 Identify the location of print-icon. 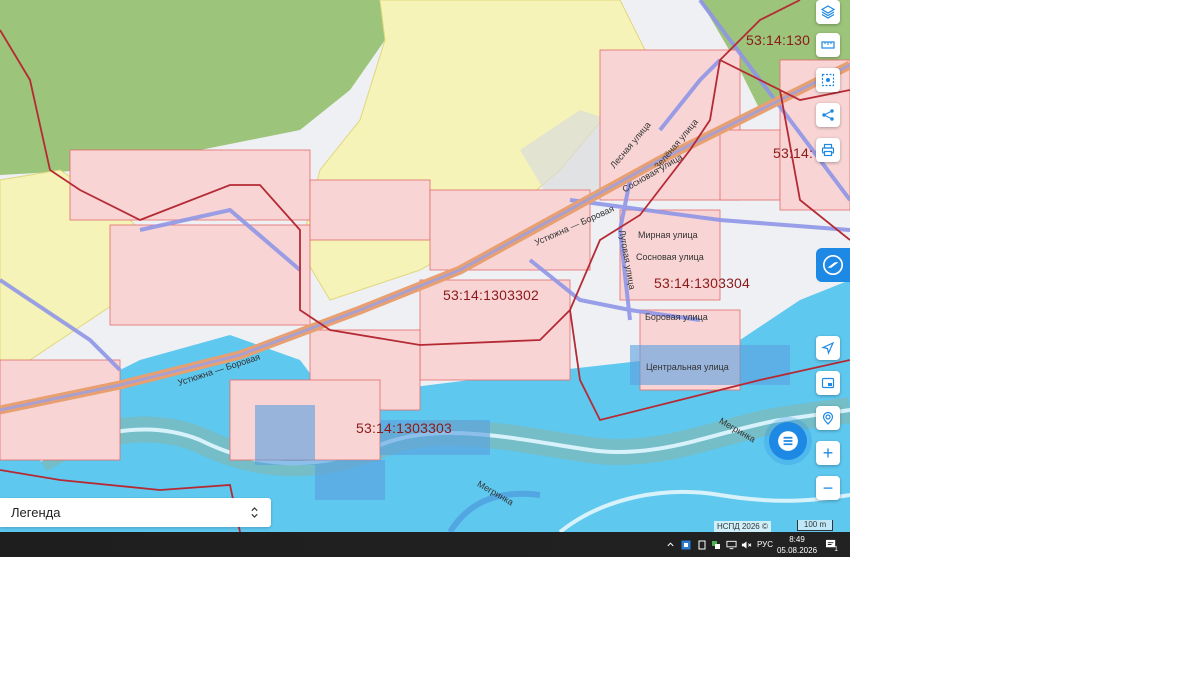
(828, 150).